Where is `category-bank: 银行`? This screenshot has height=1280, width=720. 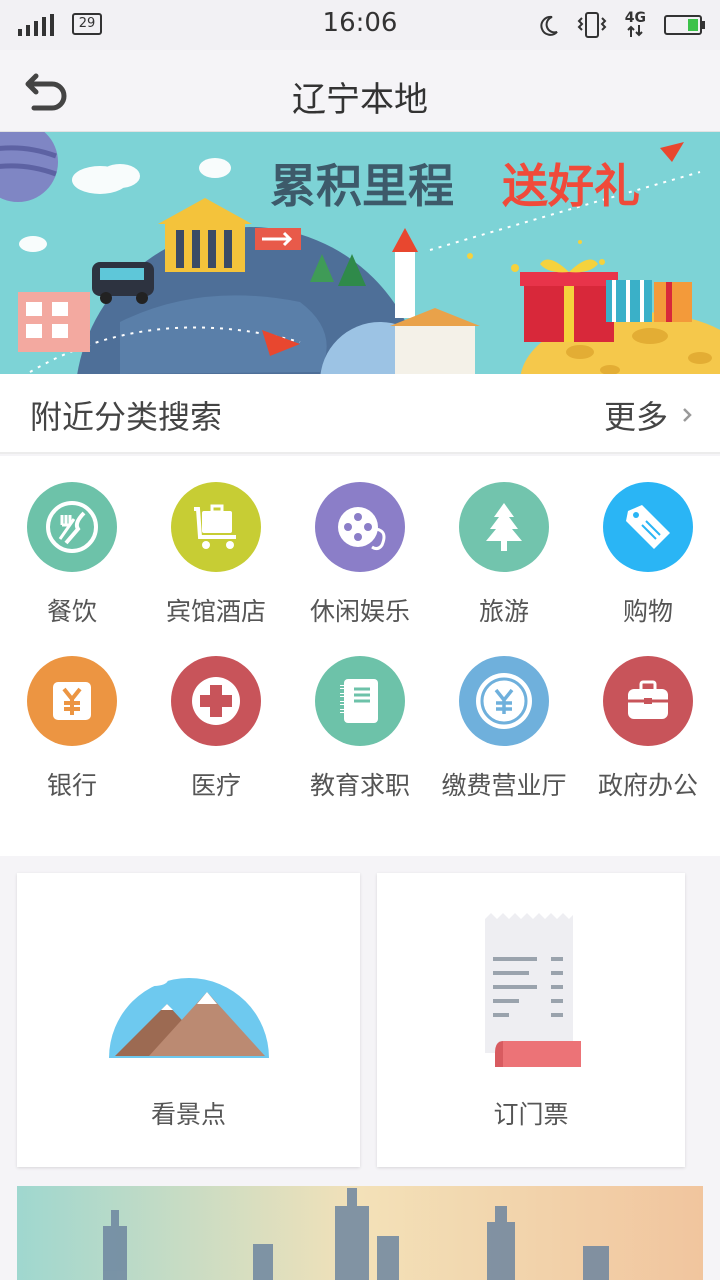
category-bank: 银行 is located at coordinates (72, 741).